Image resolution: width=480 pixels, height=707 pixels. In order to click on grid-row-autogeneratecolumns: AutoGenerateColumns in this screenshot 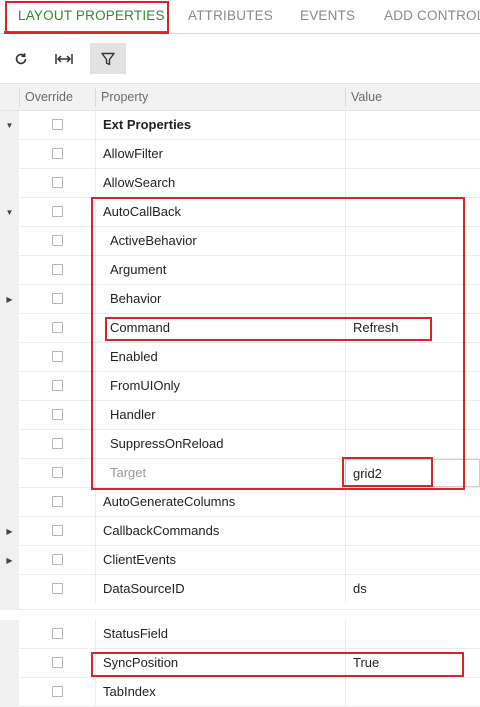, I will do `click(249, 502)`.